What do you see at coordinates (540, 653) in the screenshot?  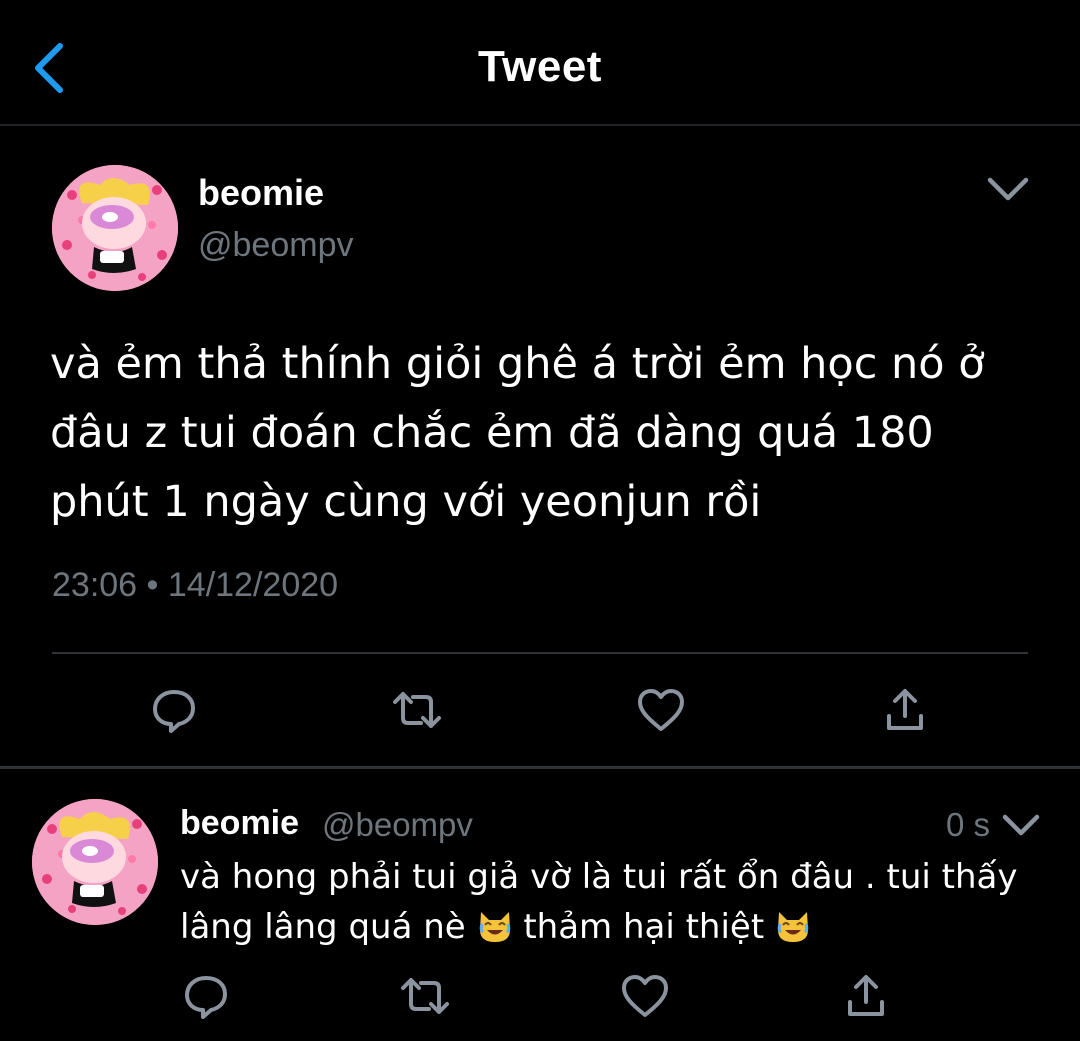 I see `divider` at bounding box center [540, 653].